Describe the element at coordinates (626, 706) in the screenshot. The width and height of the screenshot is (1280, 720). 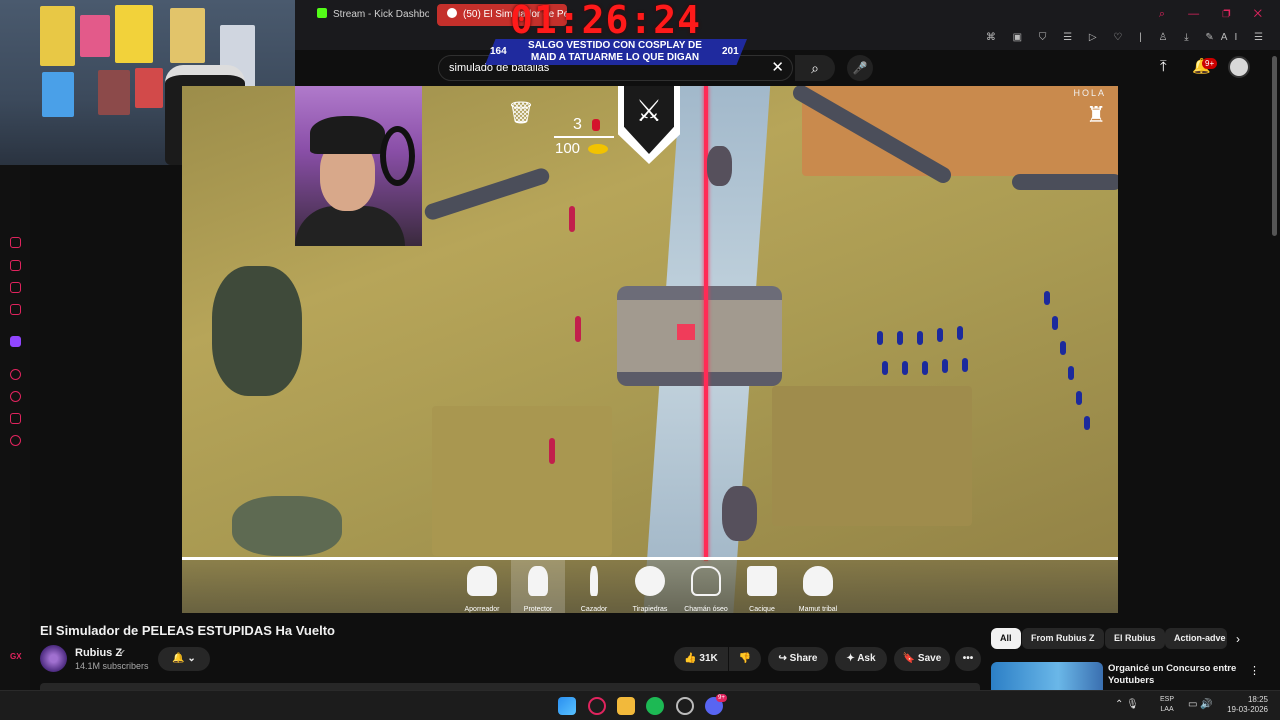
I see `file-explorer-icon` at that location.